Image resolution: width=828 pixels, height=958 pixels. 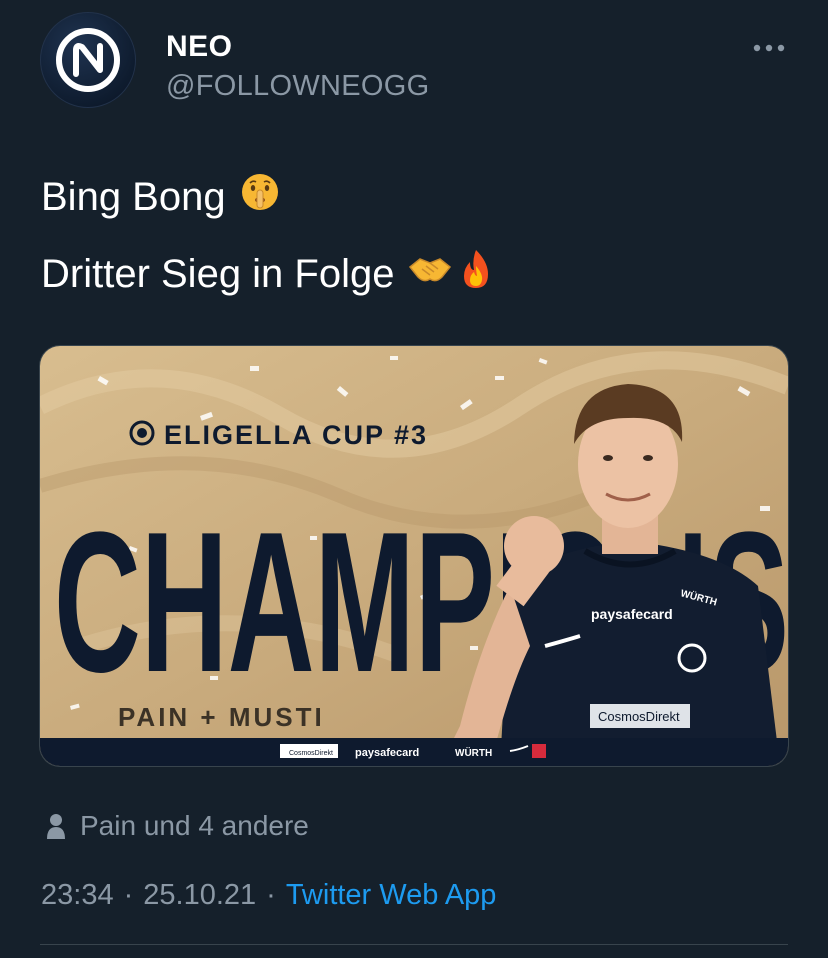 What do you see at coordinates (476, 274) in the screenshot?
I see `fire-emoji-icon` at bounding box center [476, 274].